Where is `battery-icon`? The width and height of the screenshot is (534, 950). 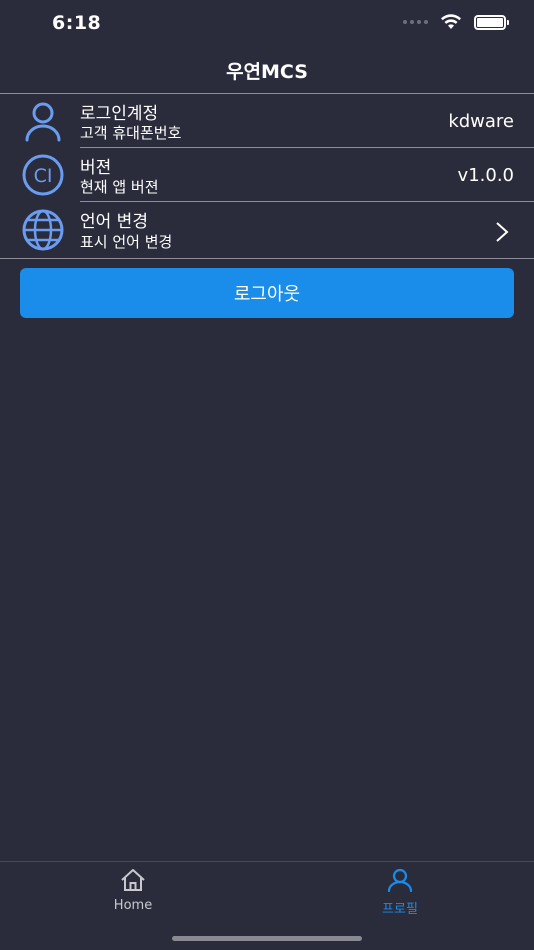
battery-icon is located at coordinates (491, 22).